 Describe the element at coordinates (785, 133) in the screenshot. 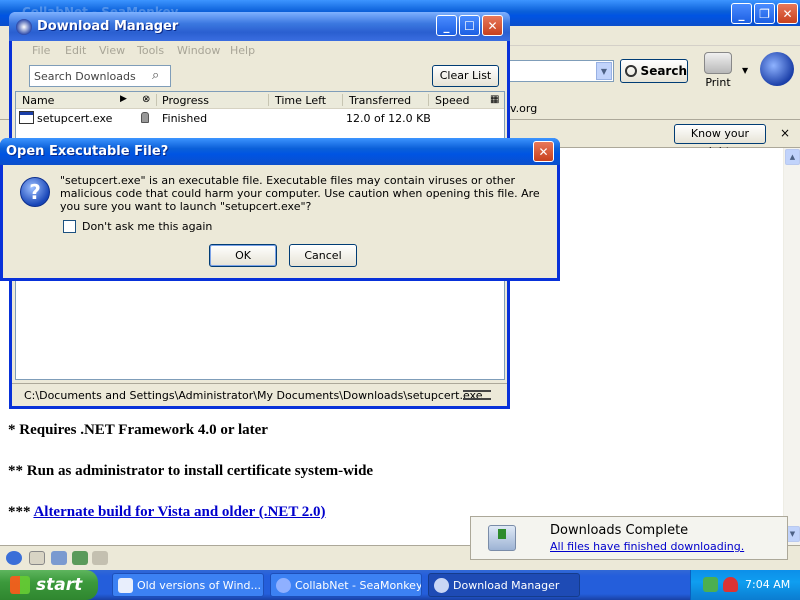

I see `notification-close-icon: ×` at that location.